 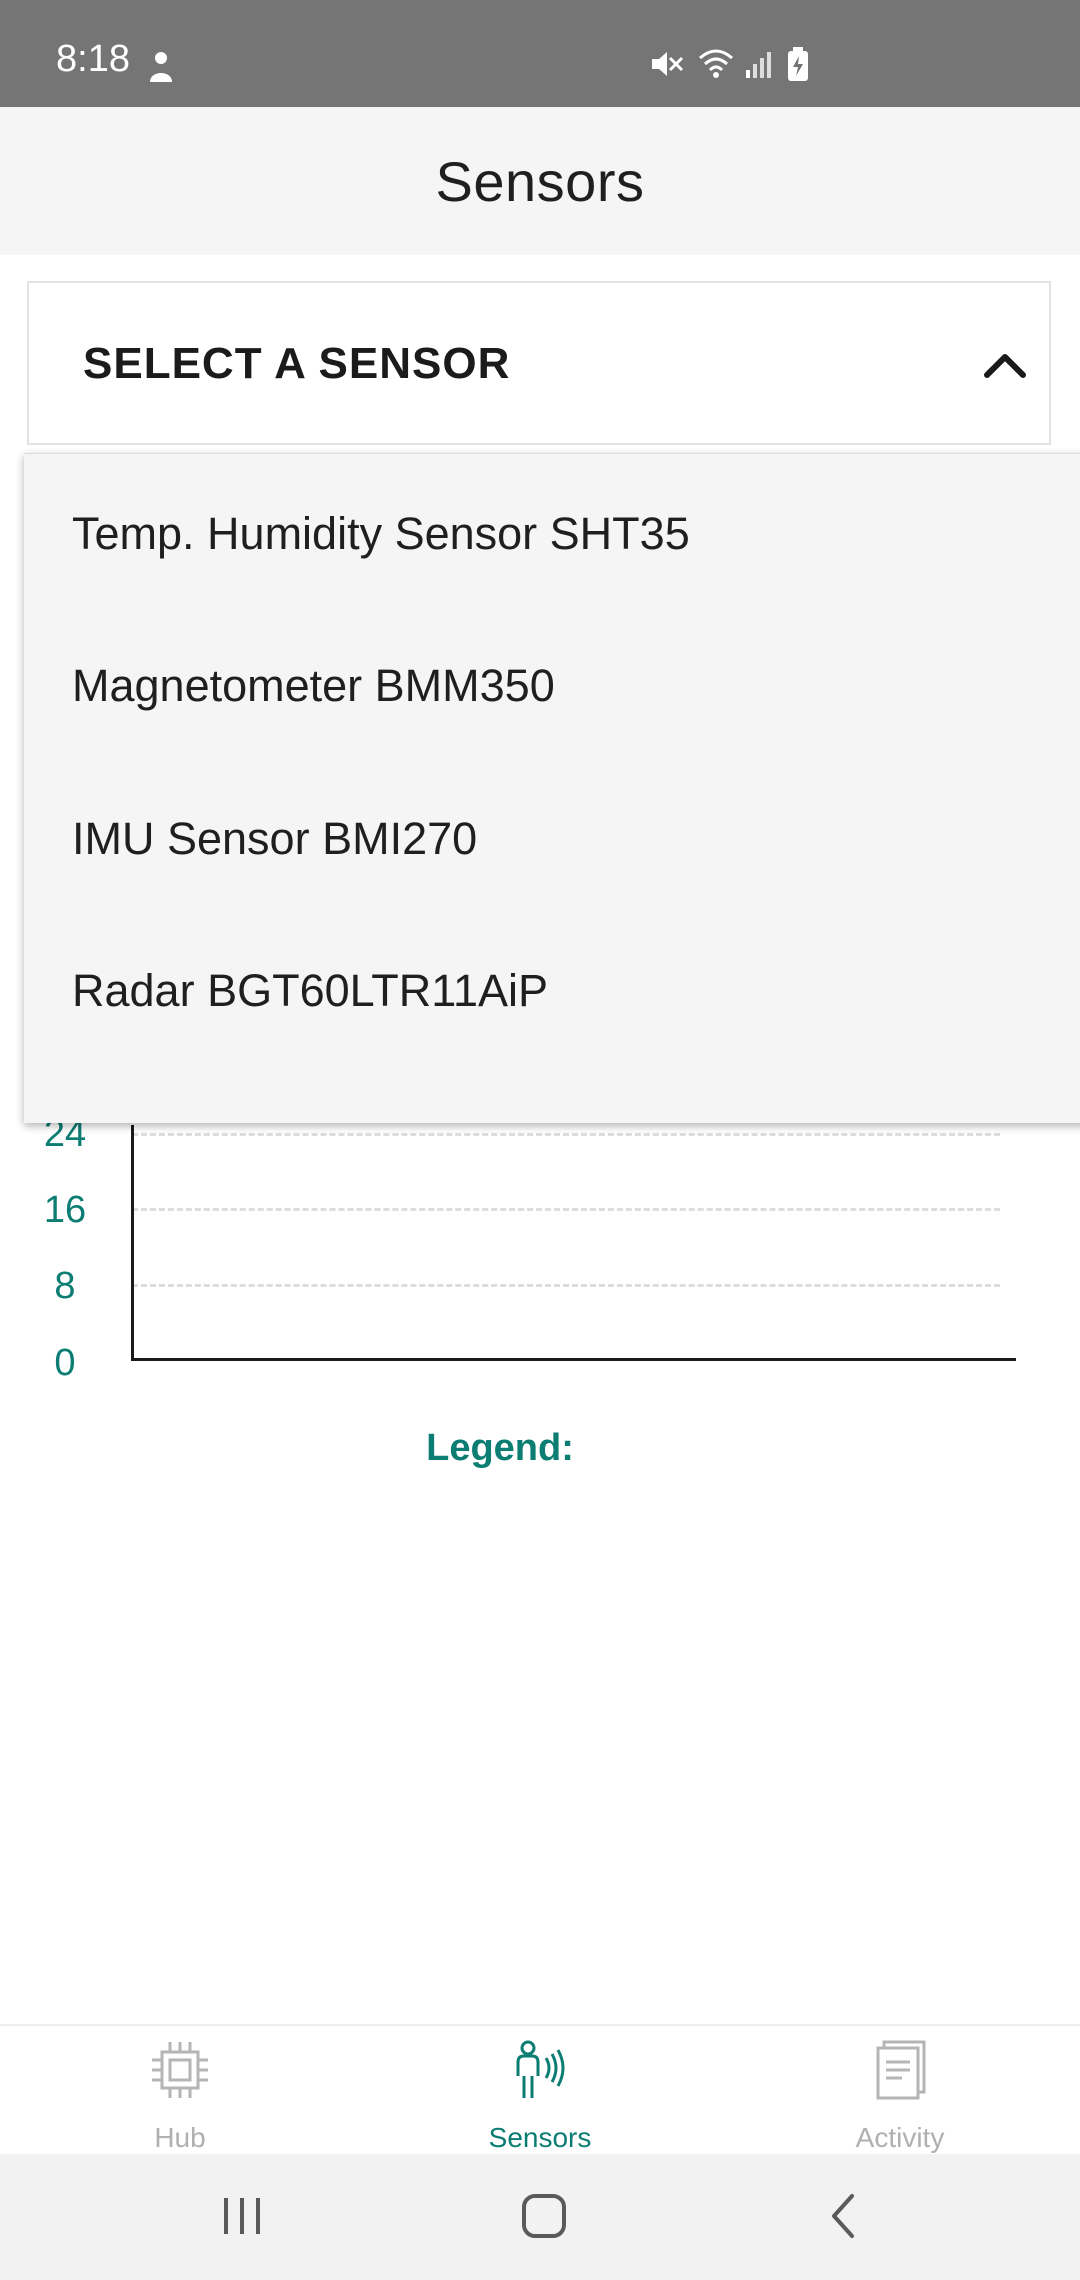 I want to click on sensor-select: SELECT A SENSOR, so click(x=539, y=363).